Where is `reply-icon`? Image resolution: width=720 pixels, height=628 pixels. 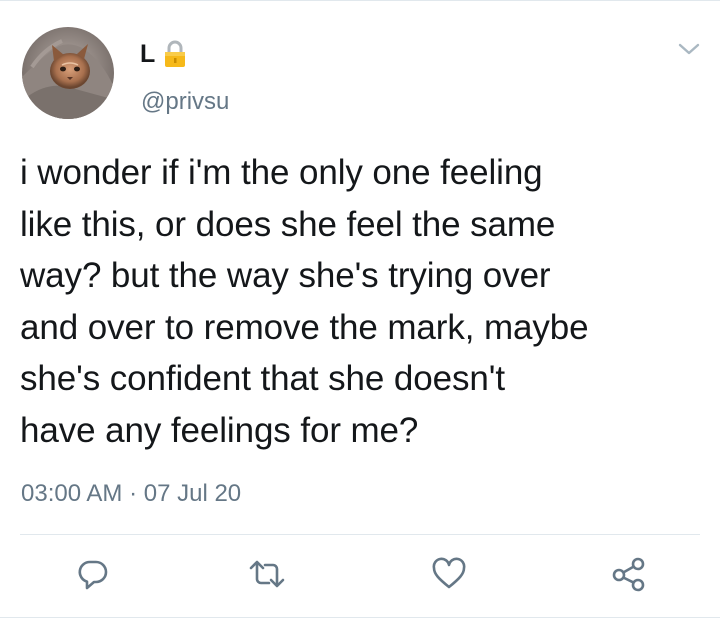
reply-icon is located at coordinates (93, 576).